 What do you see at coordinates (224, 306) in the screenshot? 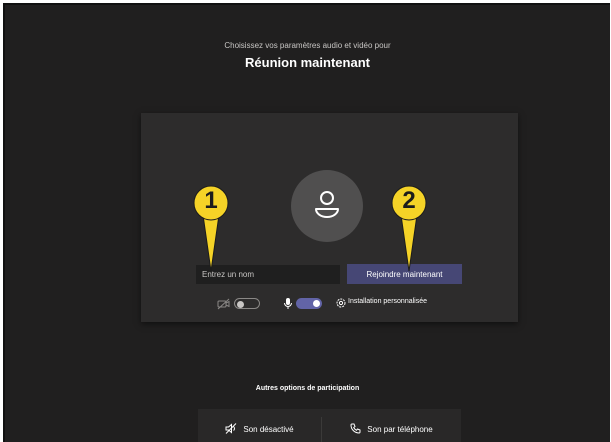
I see `camera-off-icon` at bounding box center [224, 306].